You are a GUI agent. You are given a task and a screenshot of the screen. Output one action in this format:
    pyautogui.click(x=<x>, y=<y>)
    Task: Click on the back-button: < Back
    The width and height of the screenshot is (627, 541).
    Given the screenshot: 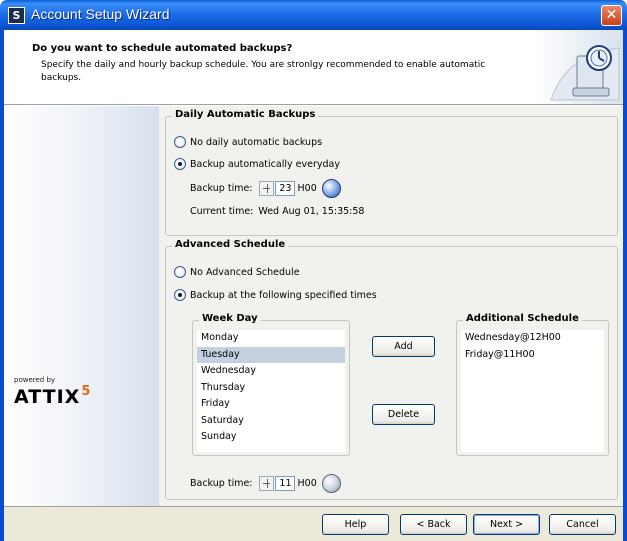 What is the action you would take?
    pyautogui.click(x=433, y=524)
    